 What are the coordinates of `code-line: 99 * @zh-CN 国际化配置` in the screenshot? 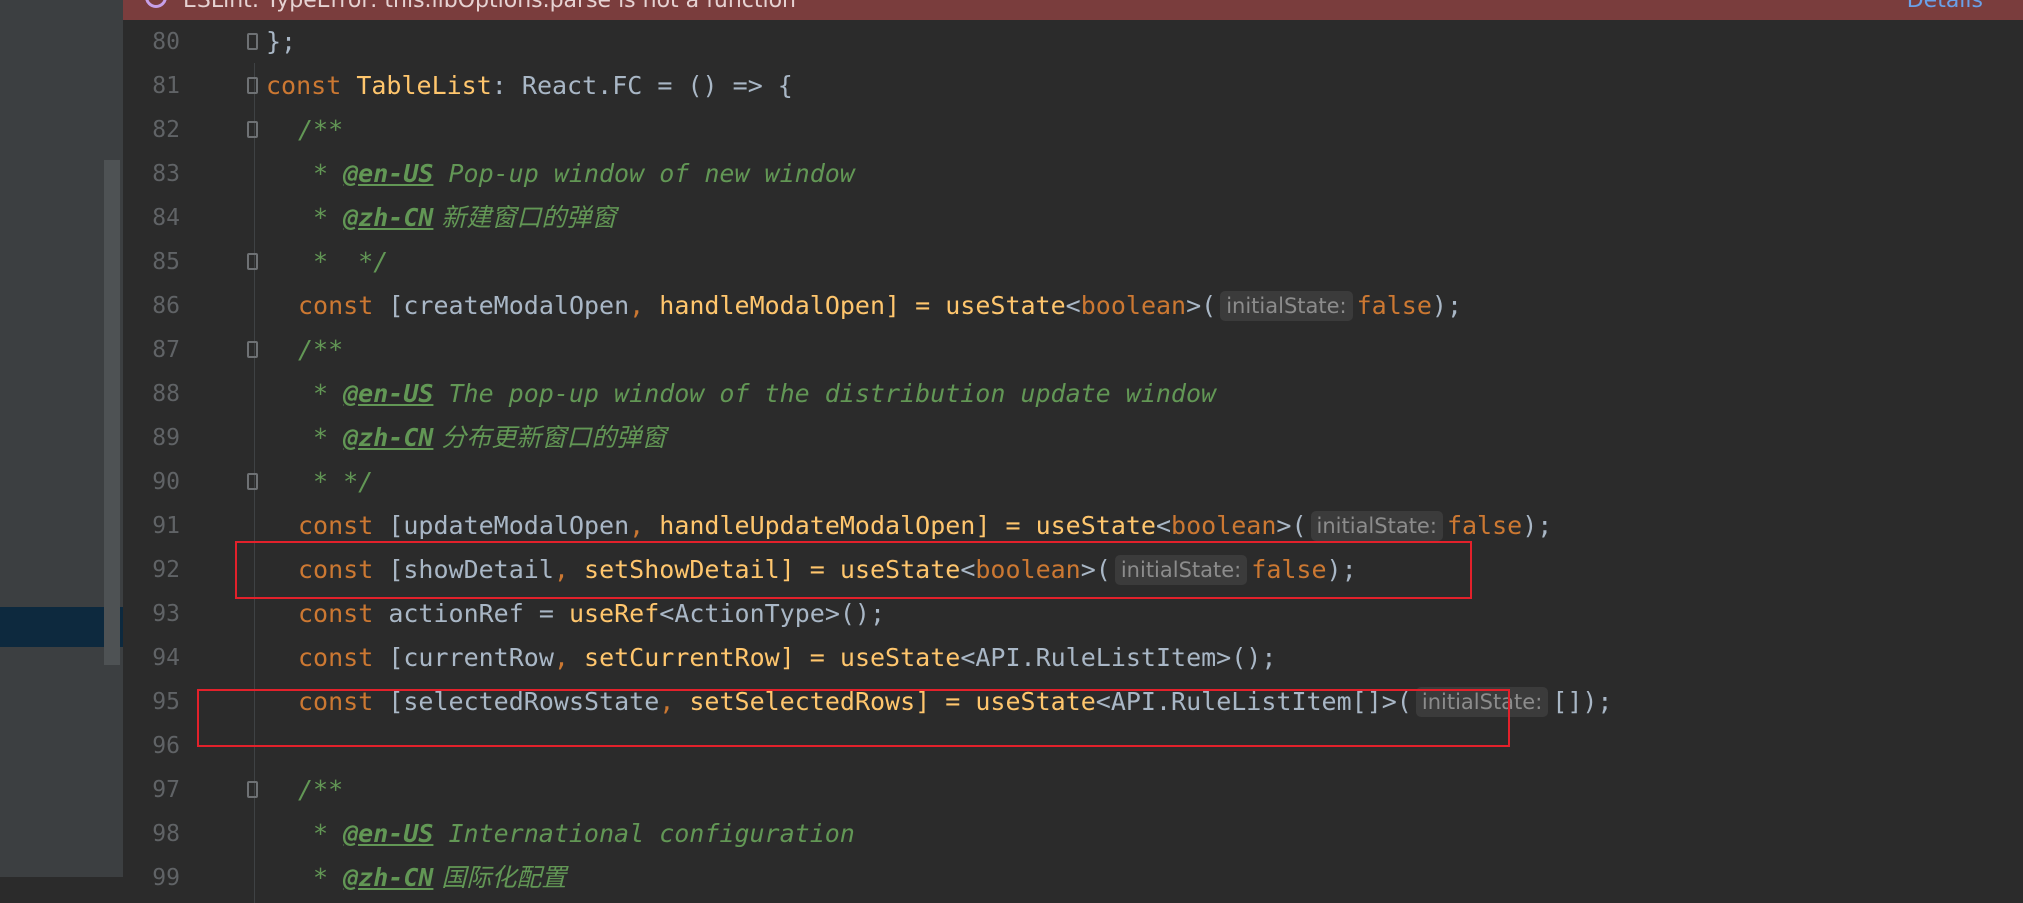 It's located at (1073, 878).